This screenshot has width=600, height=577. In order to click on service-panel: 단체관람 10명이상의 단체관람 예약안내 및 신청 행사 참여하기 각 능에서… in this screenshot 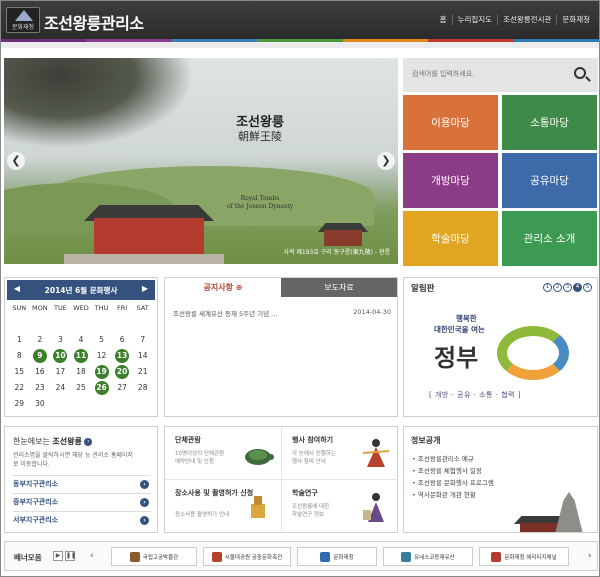, I will do `click(281, 479)`.